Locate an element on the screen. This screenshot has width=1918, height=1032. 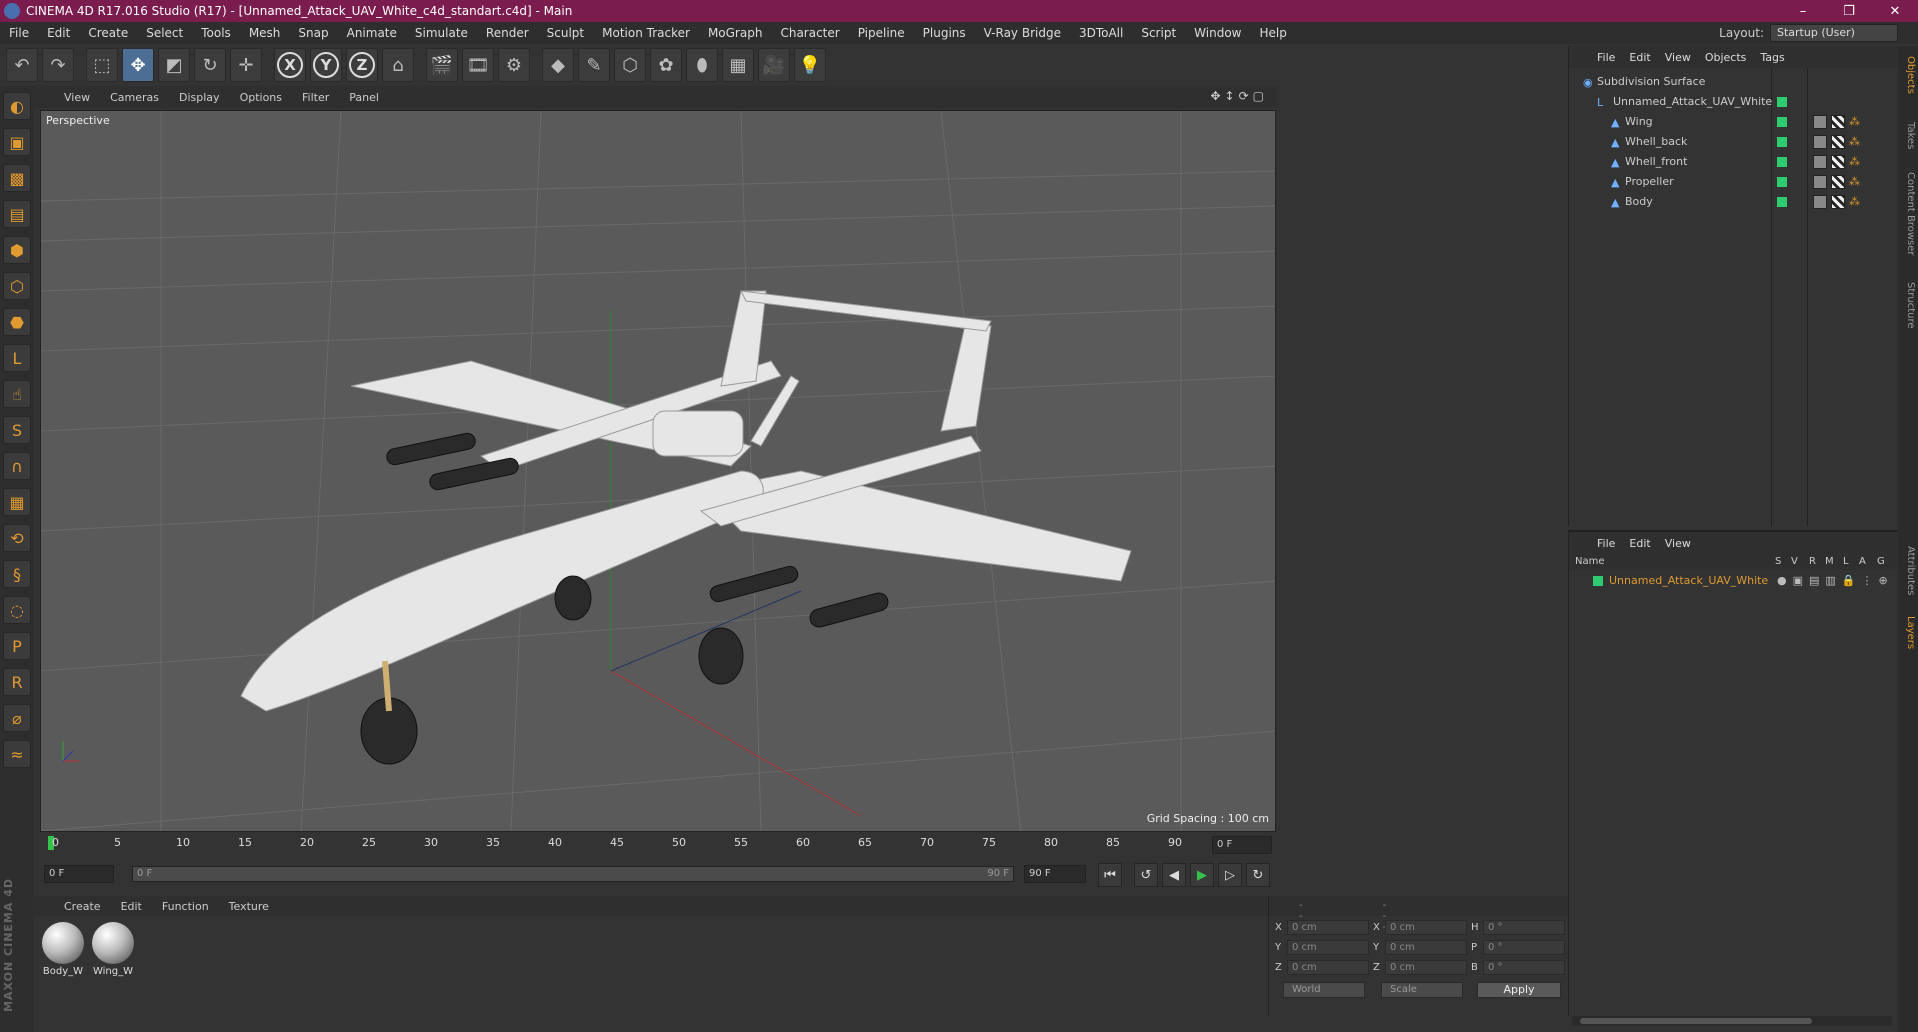
live-selection-icon: ⬚ is located at coordinates (102, 65).